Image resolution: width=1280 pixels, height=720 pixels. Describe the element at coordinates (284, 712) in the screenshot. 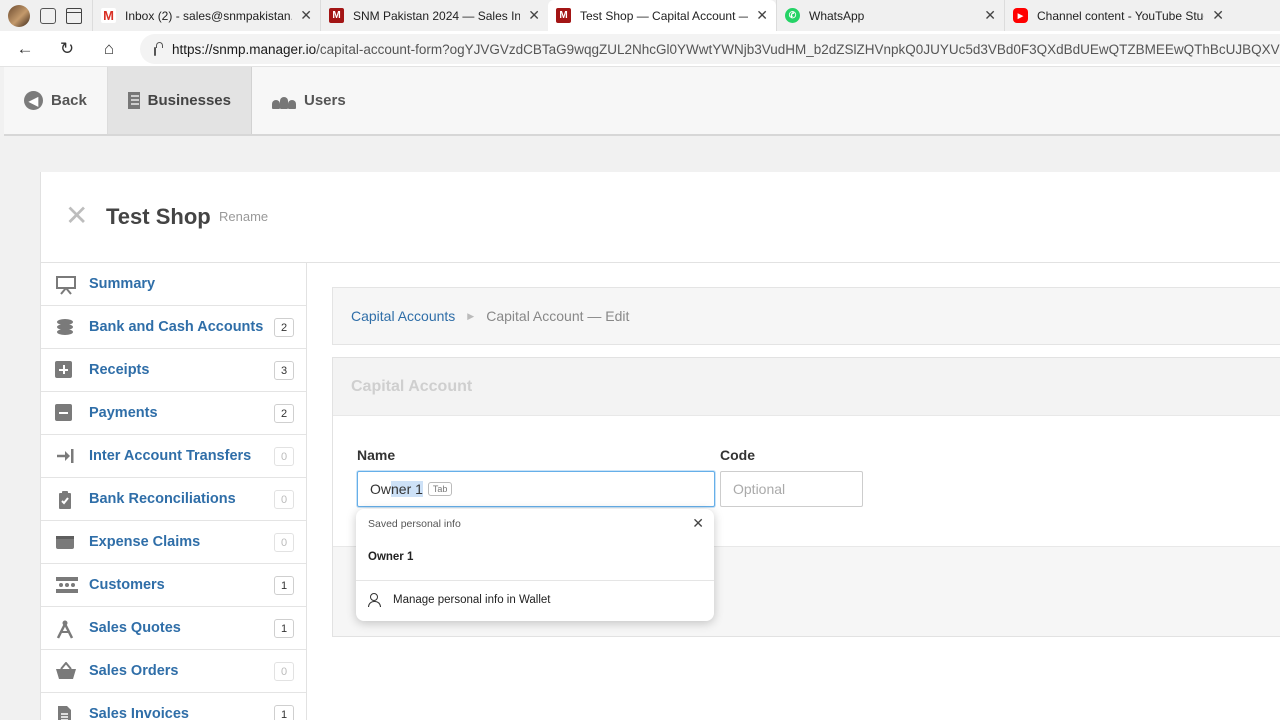

I see `count-badge: 1` at that location.